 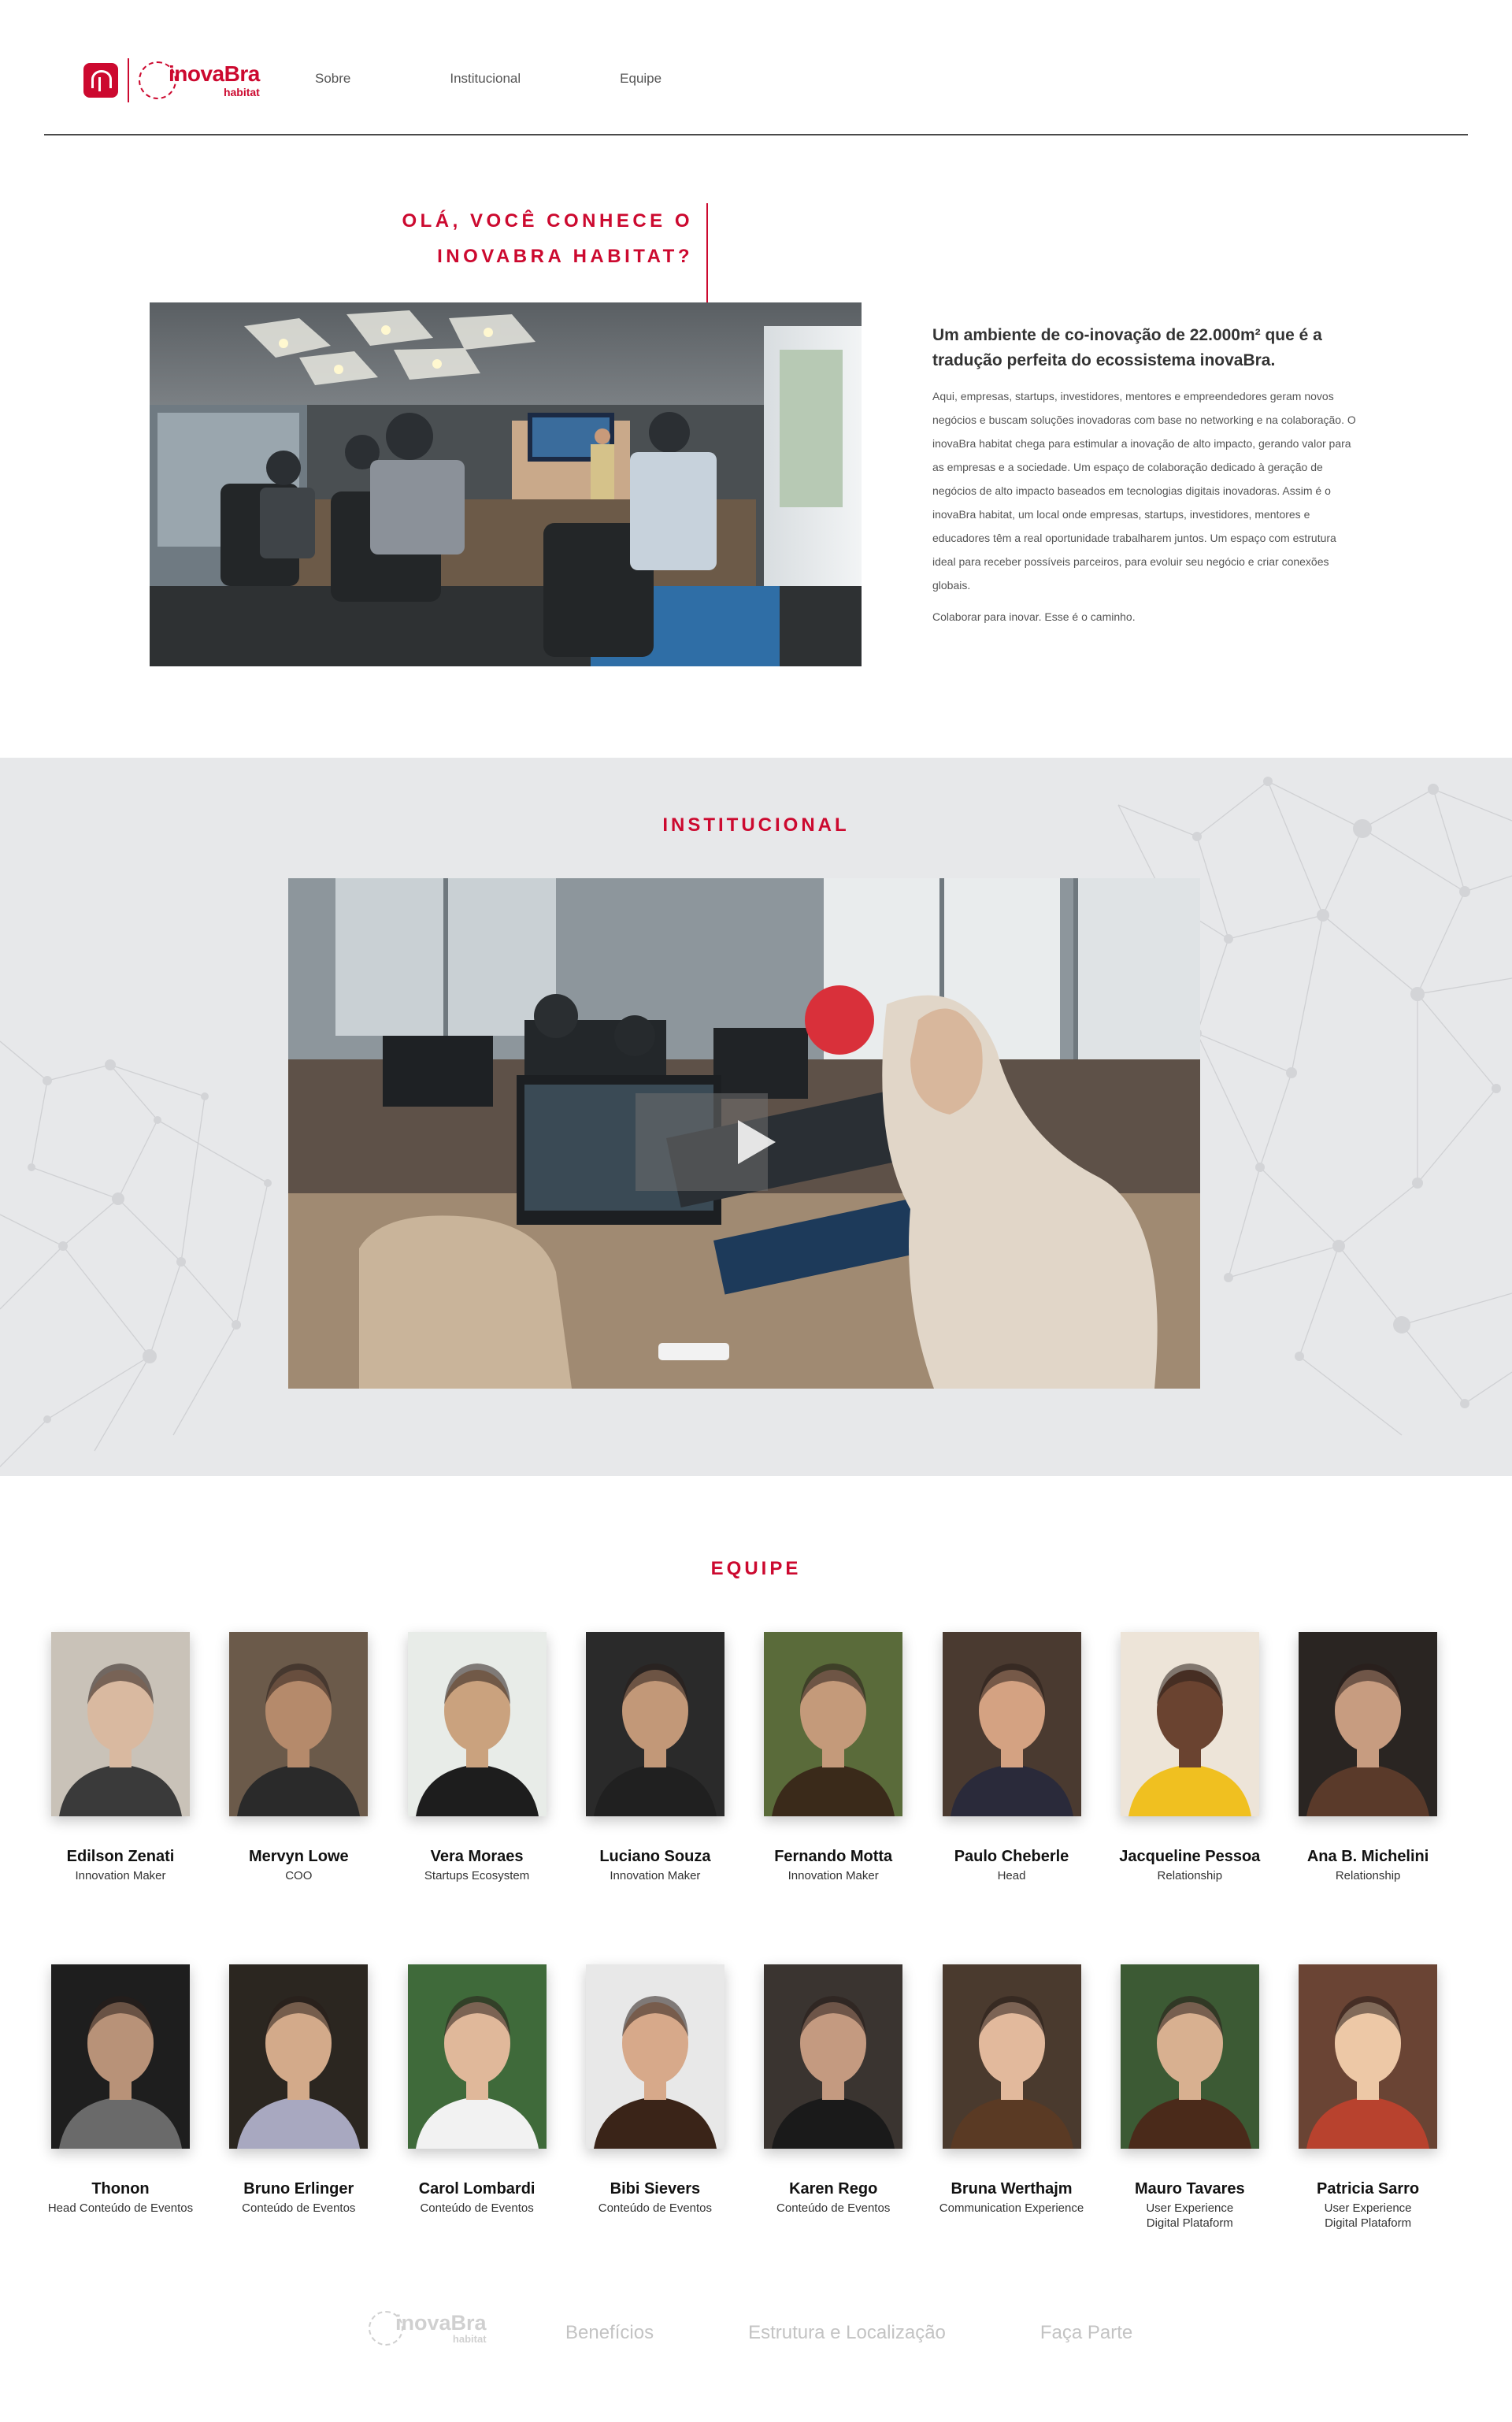 What do you see at coordinates (535, 238) in the screenshot?
I see `intro-title: OLÁ, VOCÊ CONHECE O INOVABRA HABITAT?` at bounding box center [535, 238].